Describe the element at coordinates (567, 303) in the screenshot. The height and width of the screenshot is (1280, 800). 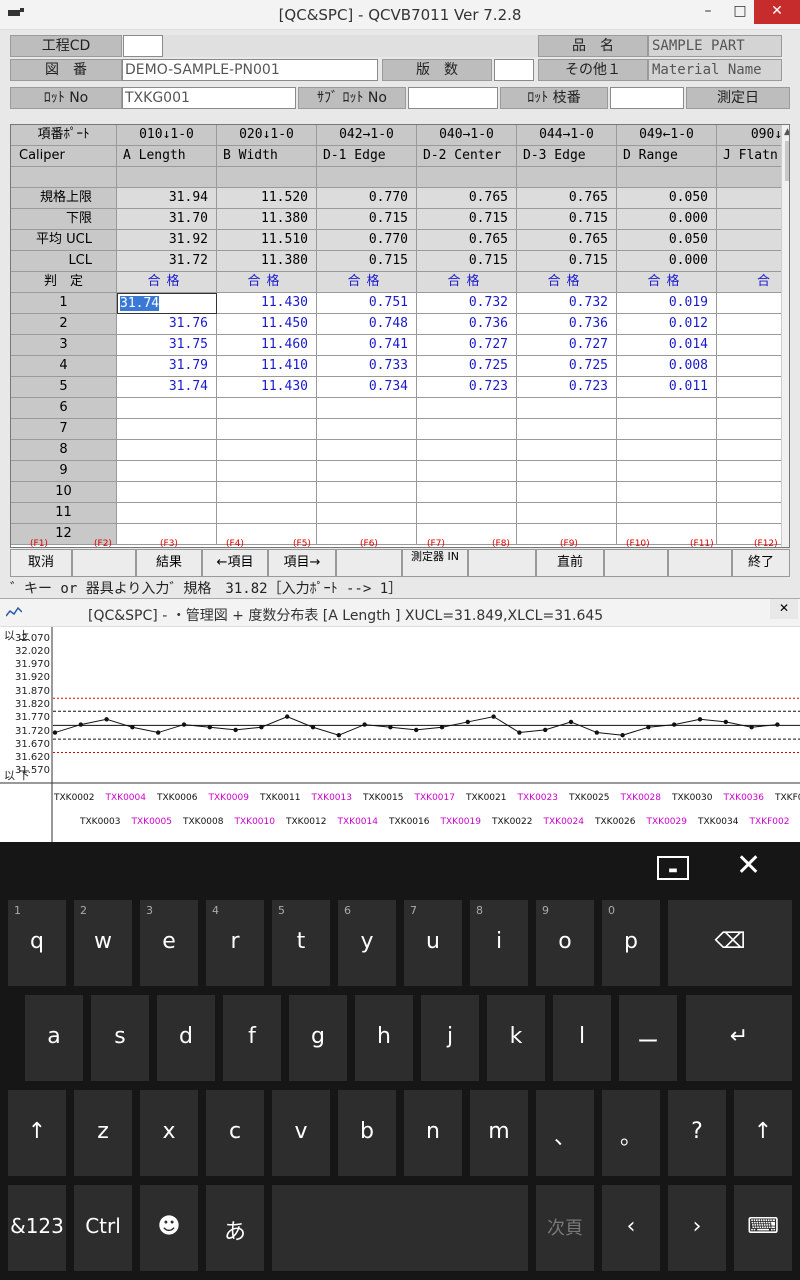
I see `data-cell: 0.732` at that location.